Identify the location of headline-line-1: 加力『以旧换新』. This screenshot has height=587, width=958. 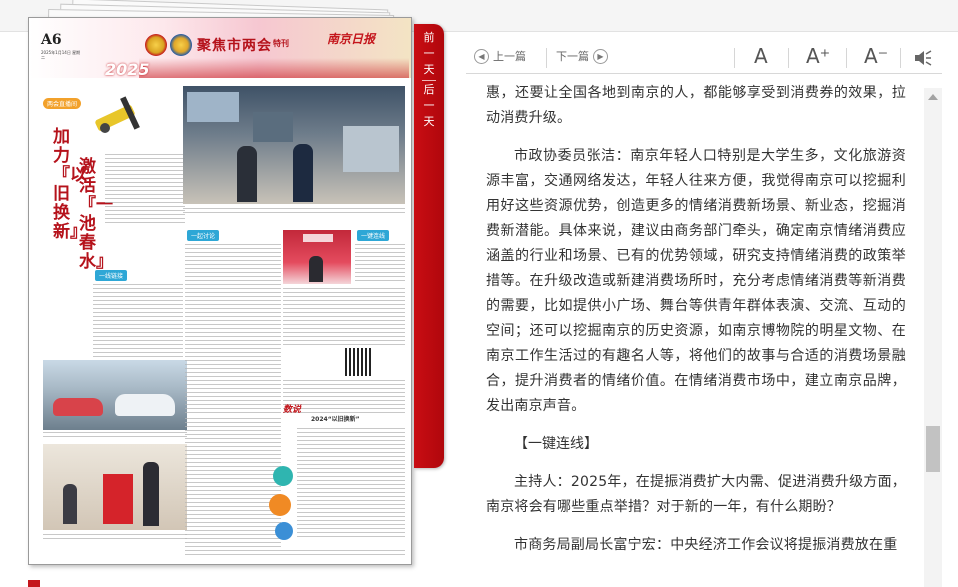
(70, 184).